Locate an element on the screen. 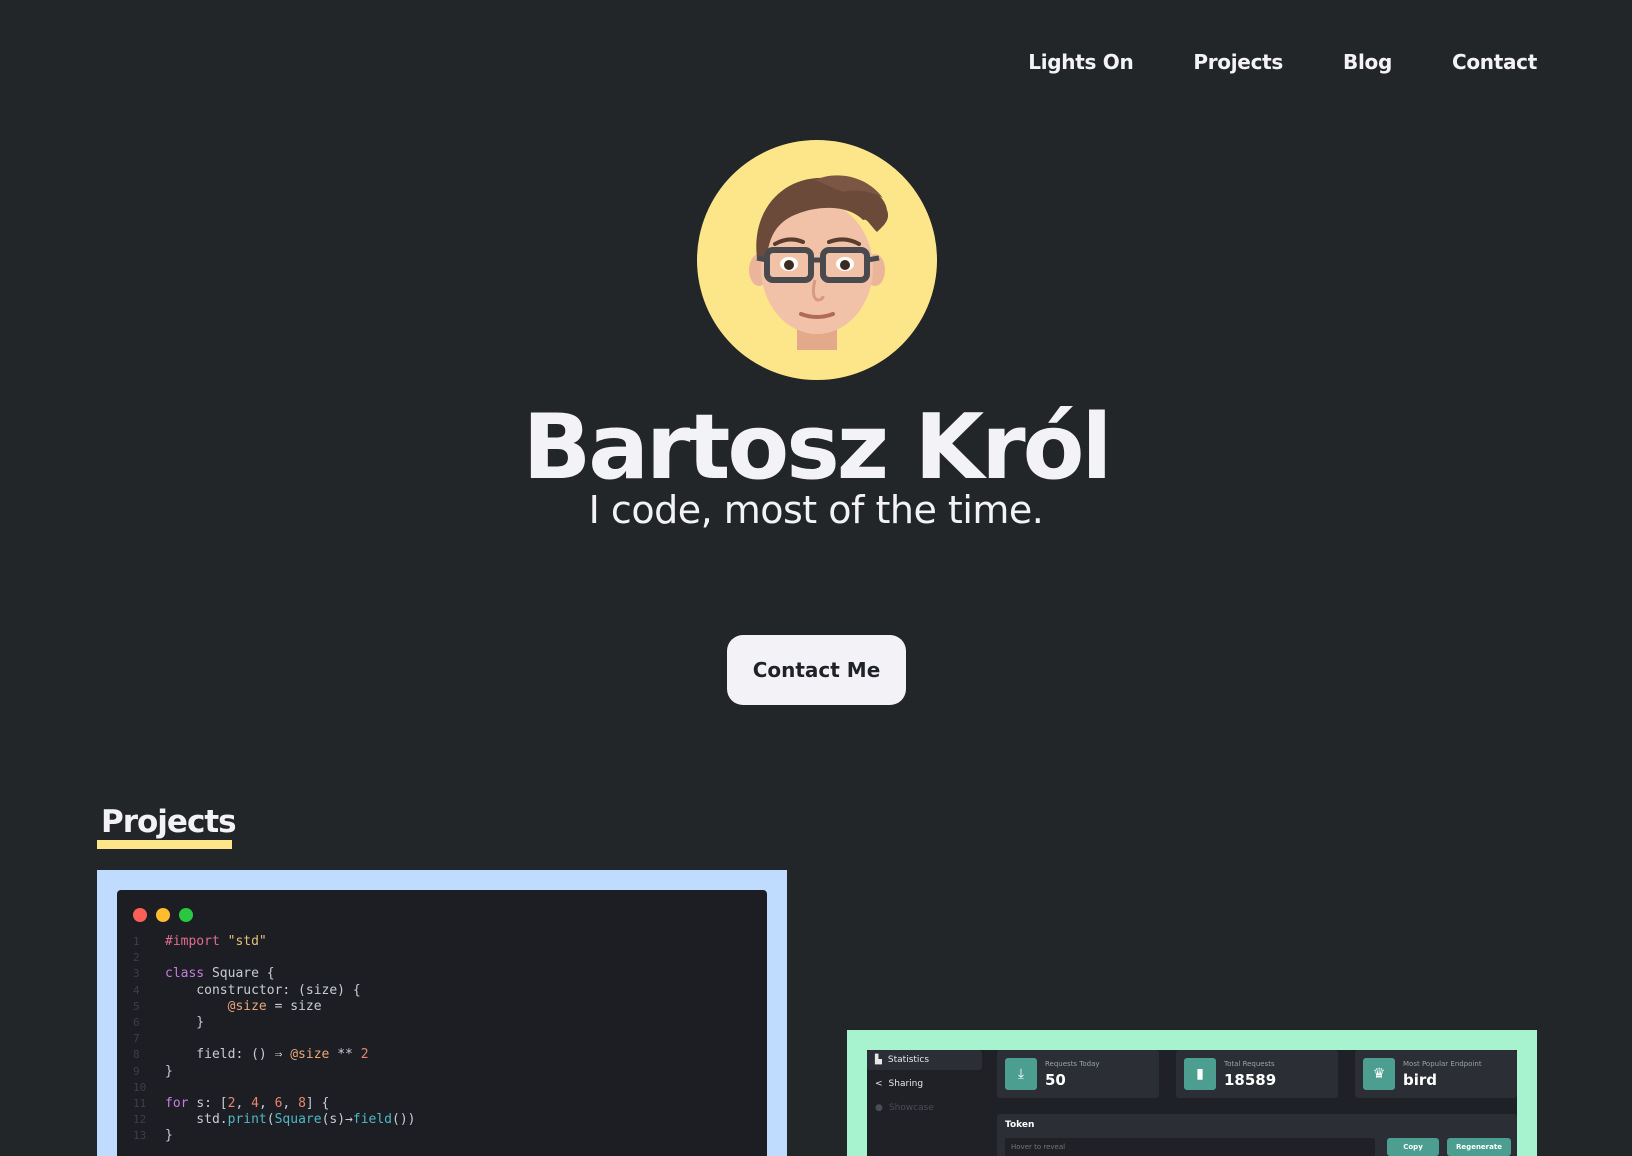 Image resolution: width=1632 pixels, height=1156 pixels. code-token: "std" is located at coordinates (247, 941).